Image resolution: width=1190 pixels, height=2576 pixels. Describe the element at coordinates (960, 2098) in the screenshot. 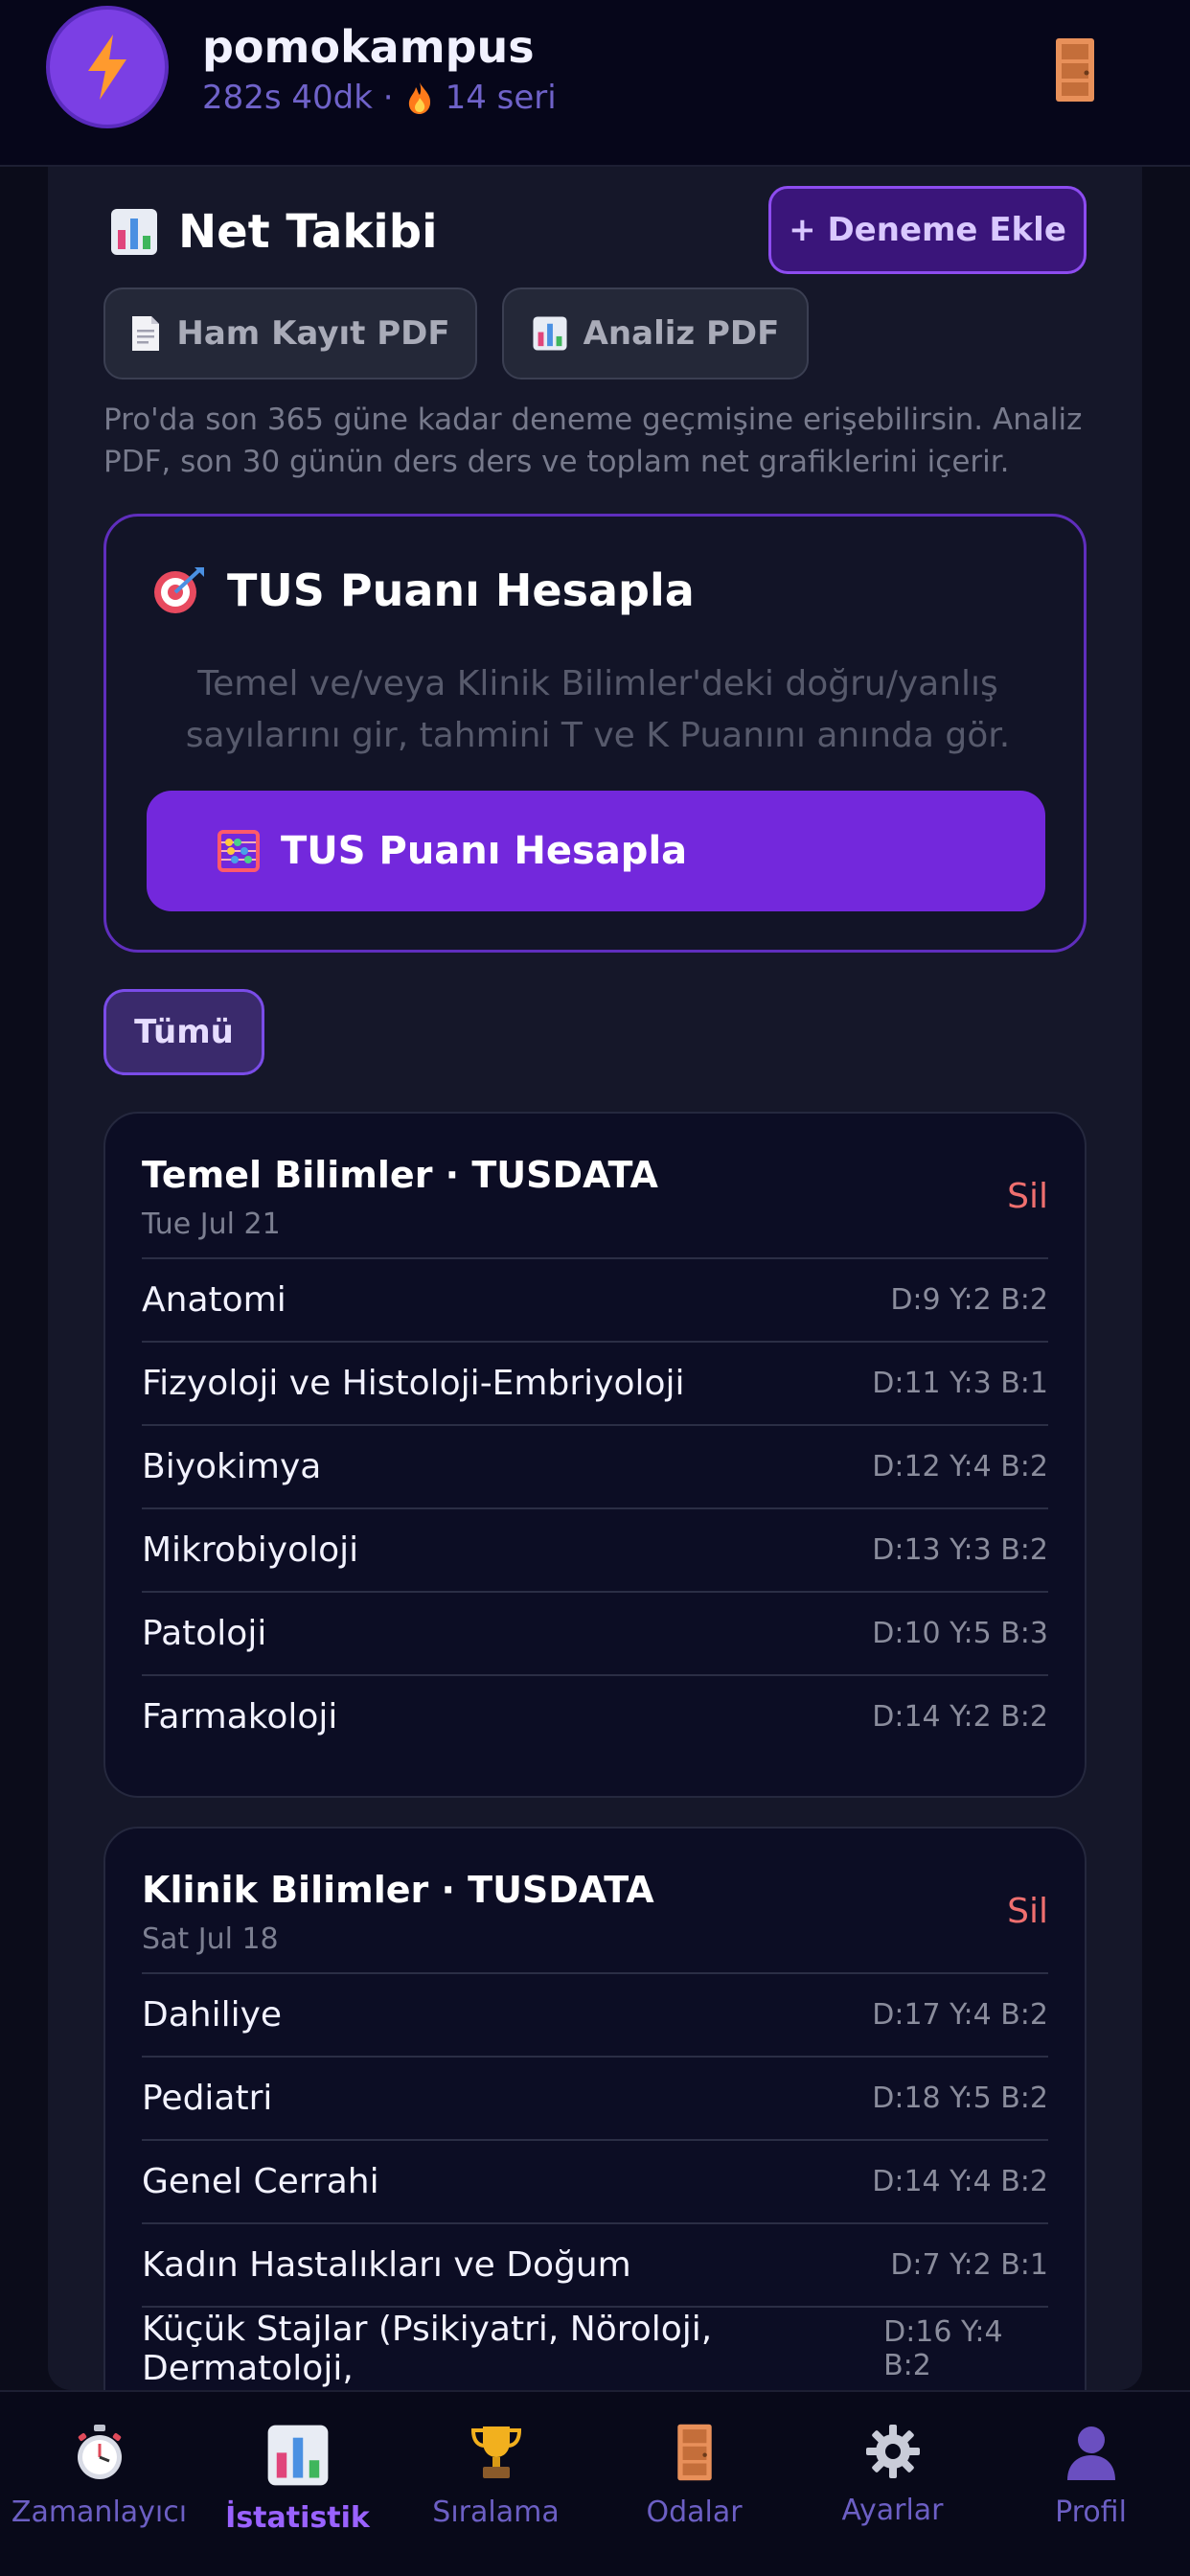

I see `subject-score: D:18 Y:5 B:2` at that location.